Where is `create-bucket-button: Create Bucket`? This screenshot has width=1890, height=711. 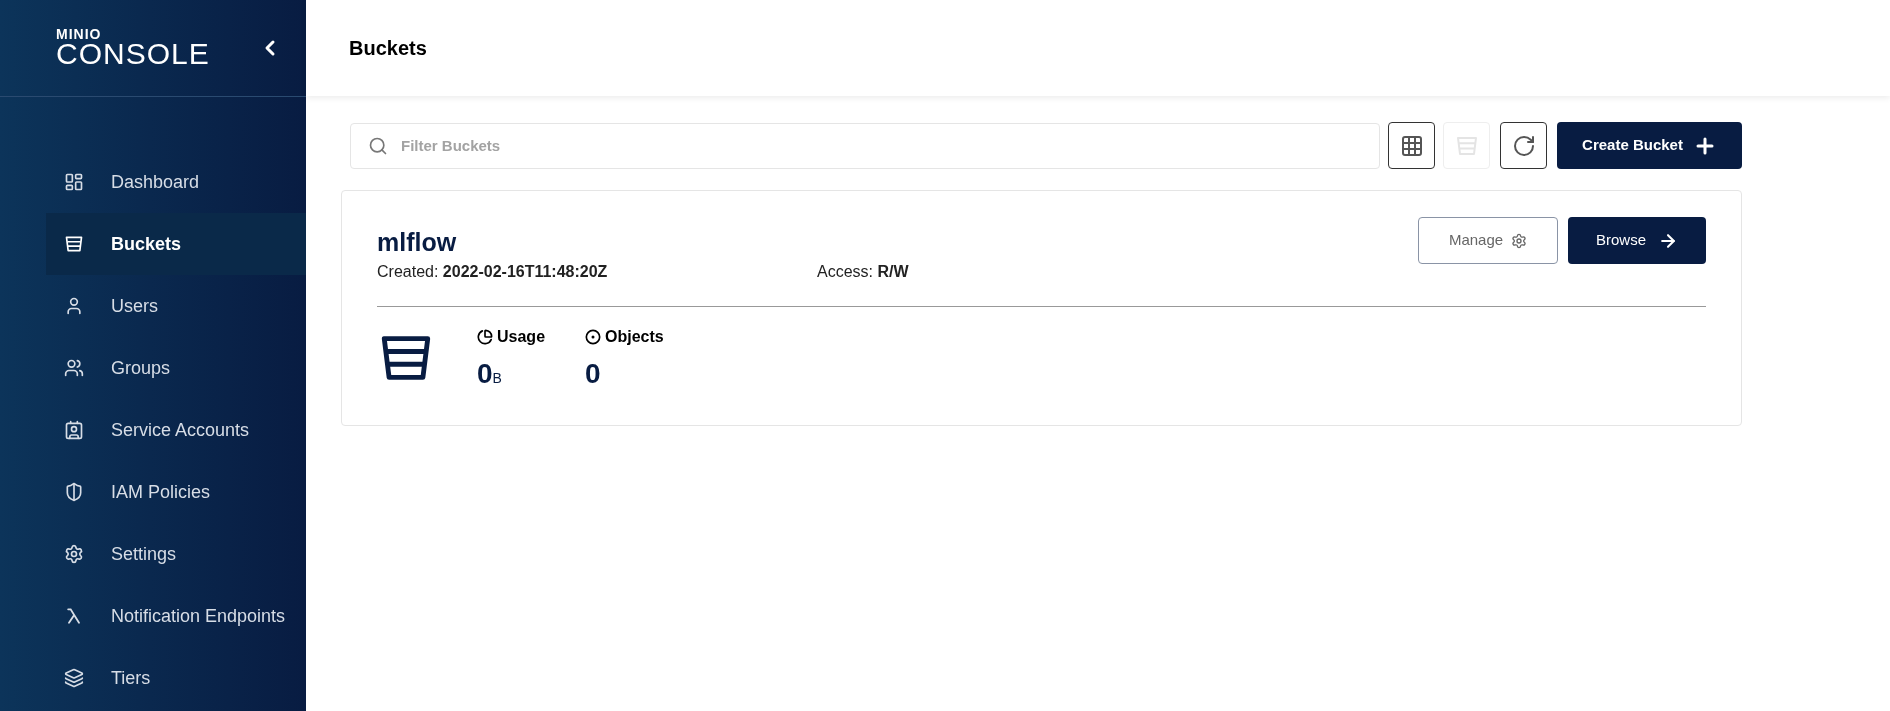 create-bucket-button: Create Bucket is located at coordinates (1649, 145).